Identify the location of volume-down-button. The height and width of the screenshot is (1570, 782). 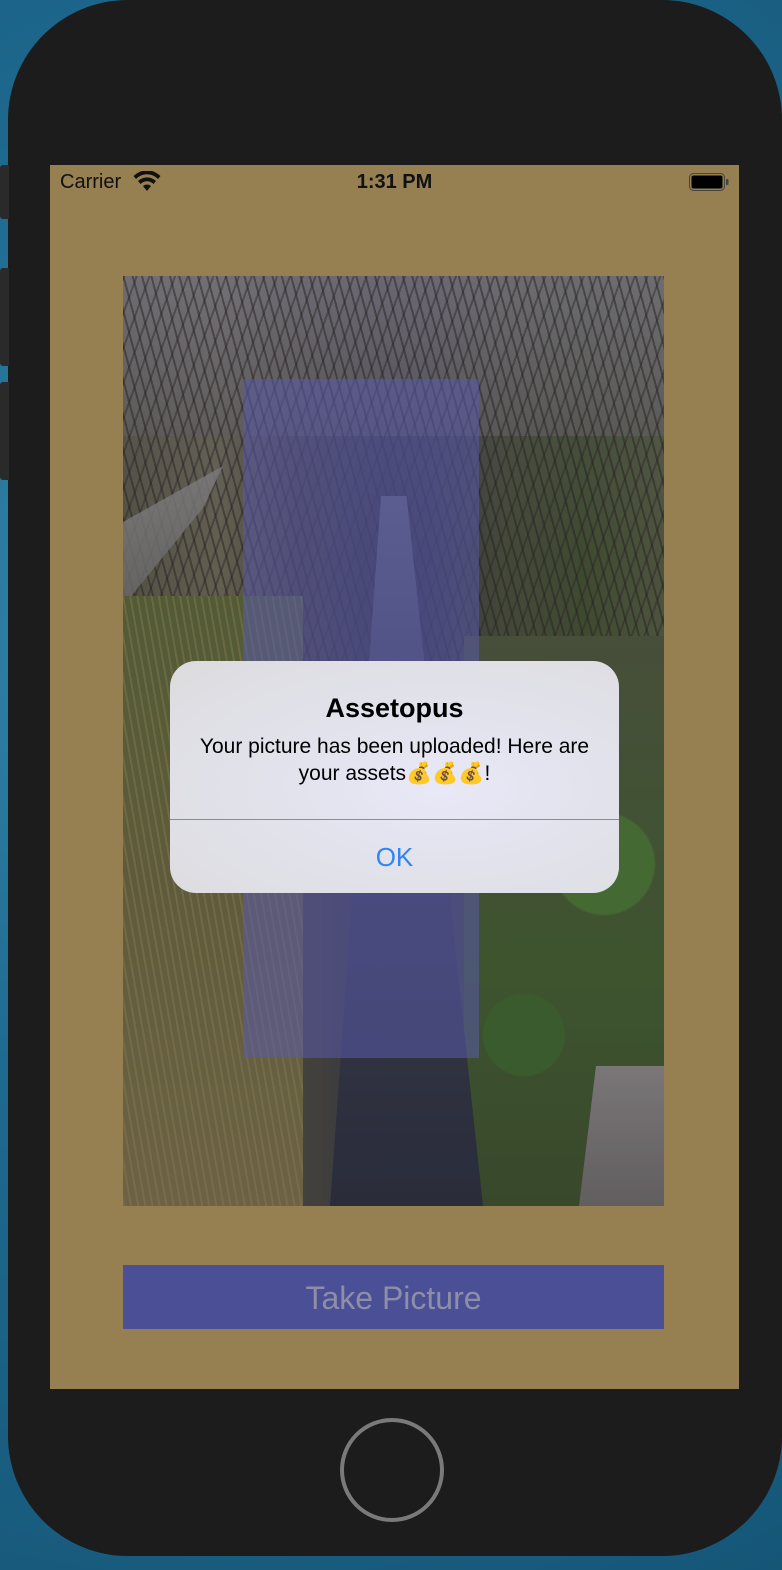
(4, 431).